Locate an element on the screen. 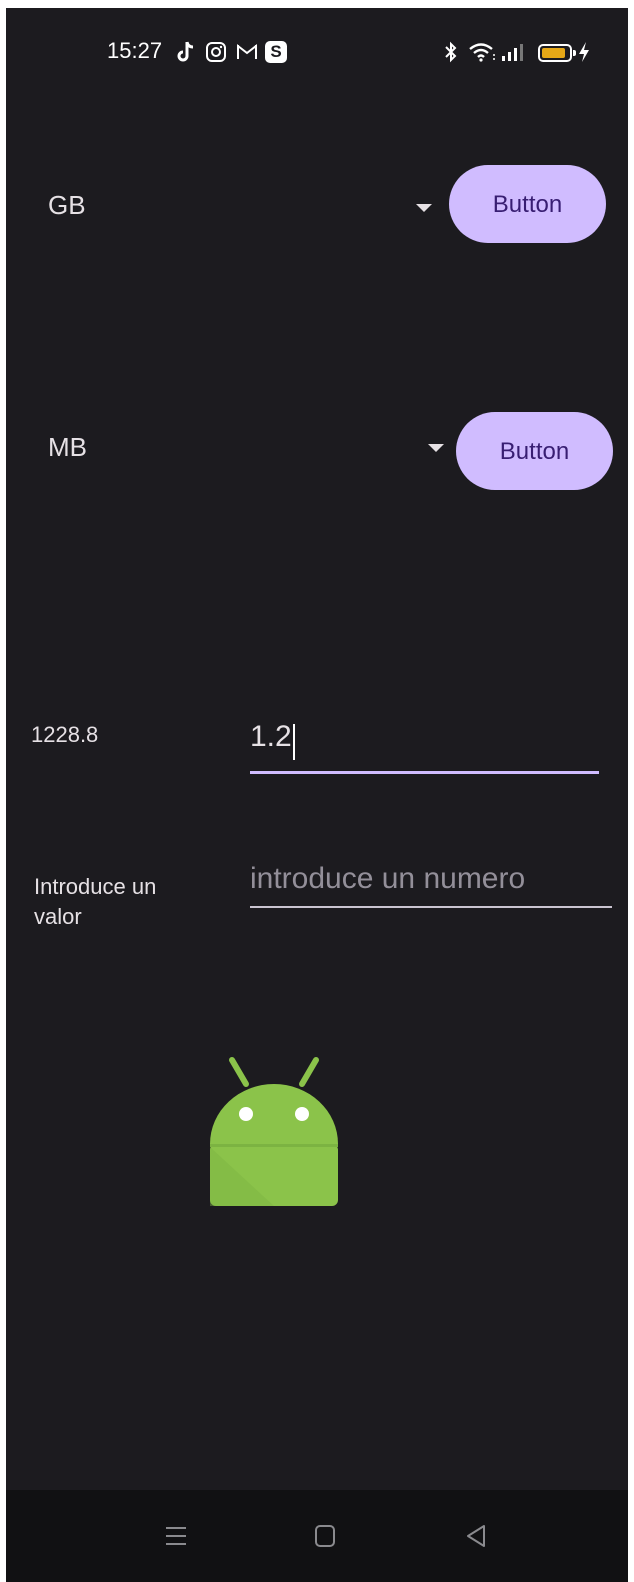 Image resolution: width=634 pixels, height=1582 pixels. signal-icon is located at coordinates (513, 52).